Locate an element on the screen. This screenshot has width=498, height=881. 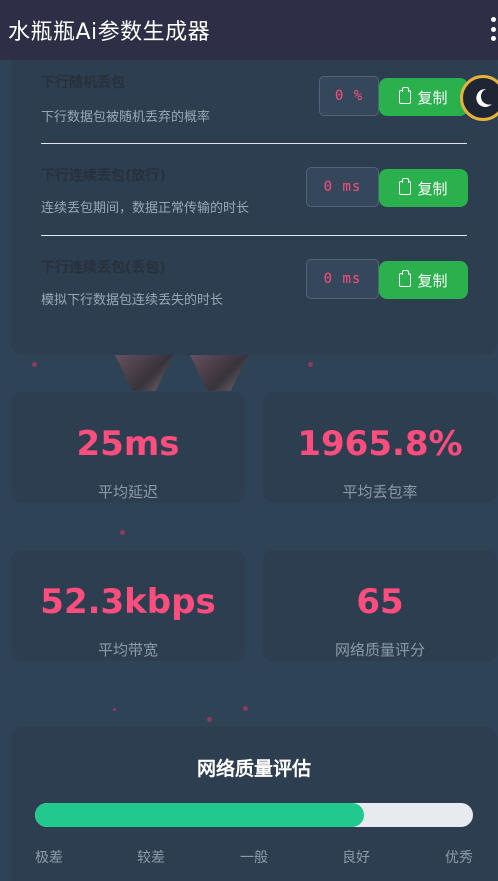
continuous-loss-value: 0 ms is located at coordinates (342, 279).